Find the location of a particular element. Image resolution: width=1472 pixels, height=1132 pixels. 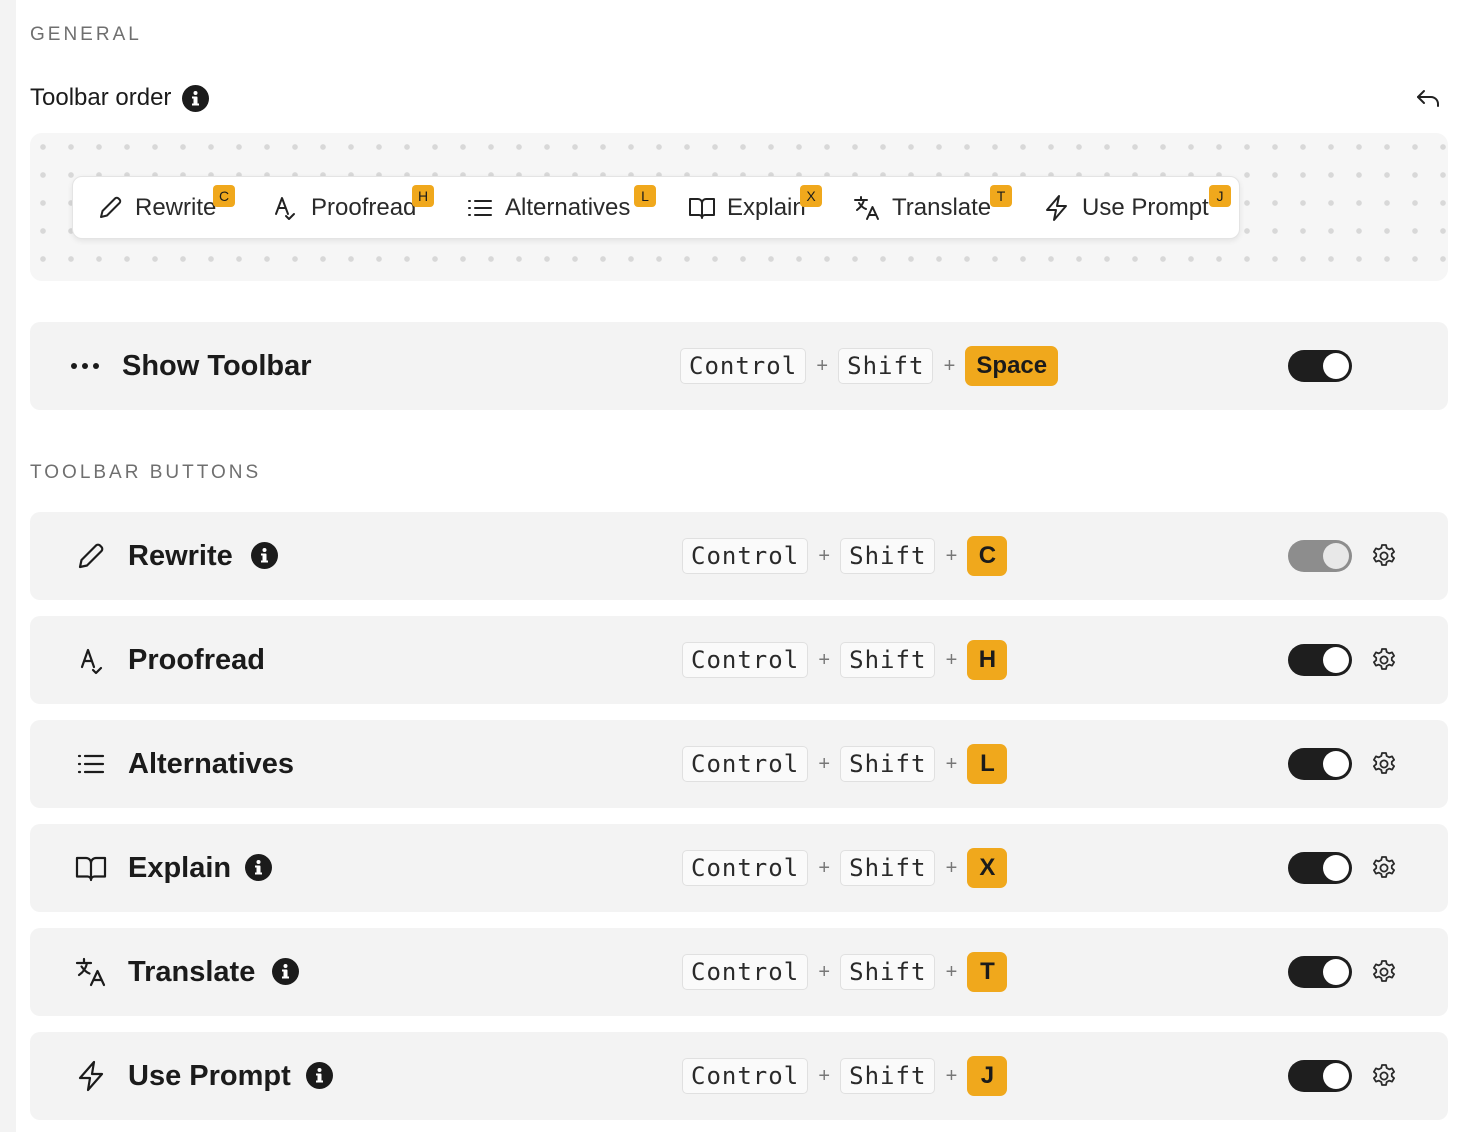

key-accent: H is located at coordinates (987, 660).